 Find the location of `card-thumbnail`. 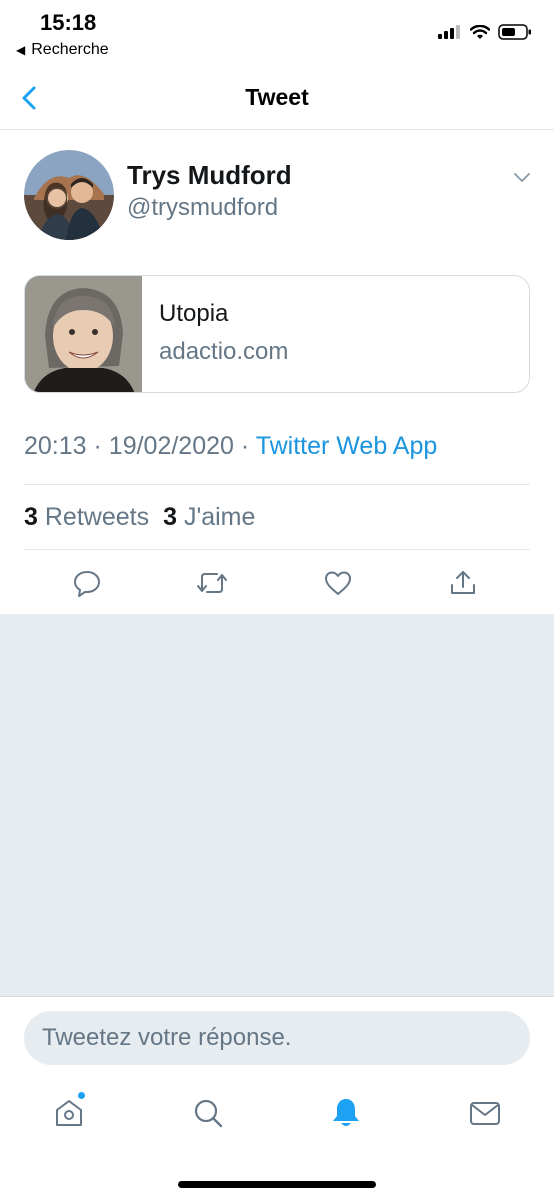

card-thumbnail is located at coordinates (83, 334).